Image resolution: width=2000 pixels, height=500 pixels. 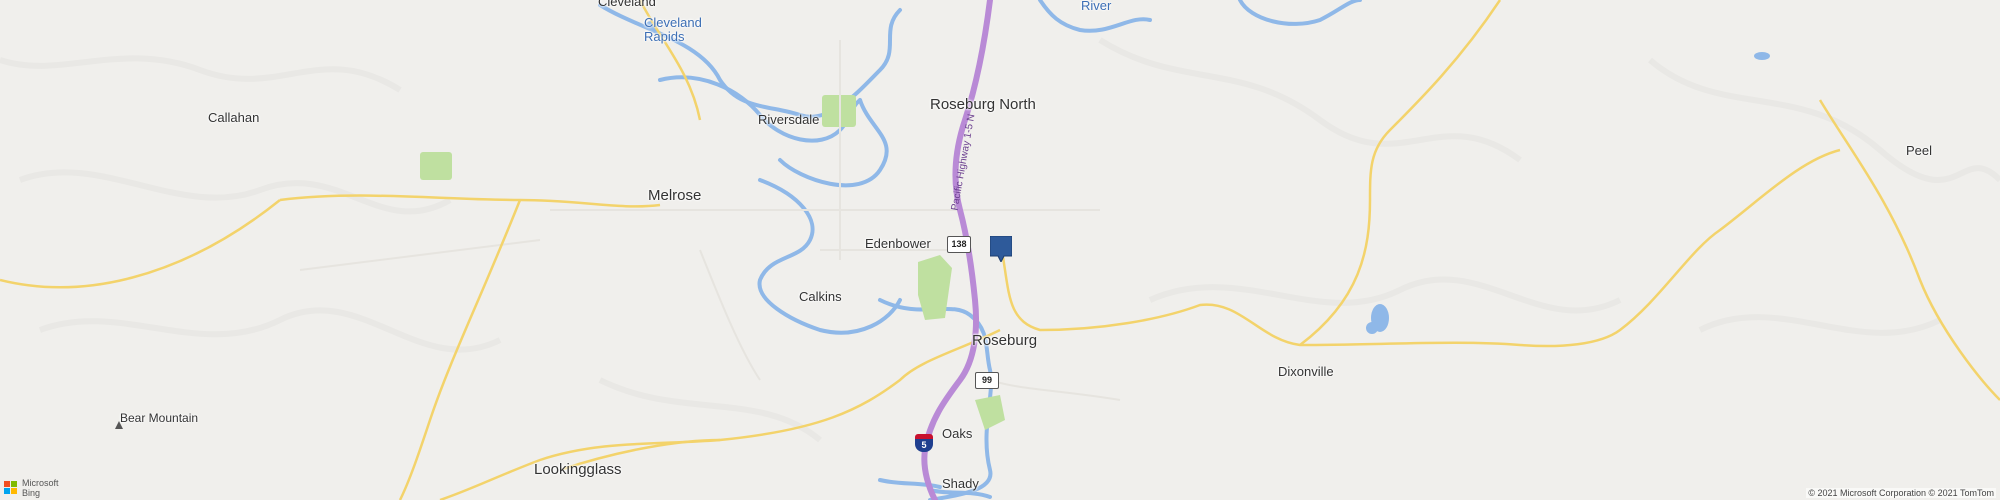 What do you see at coordinates (1096, 6) in the screenshot?
I see `water-label-river: River` at bounding box center [1096, 6].